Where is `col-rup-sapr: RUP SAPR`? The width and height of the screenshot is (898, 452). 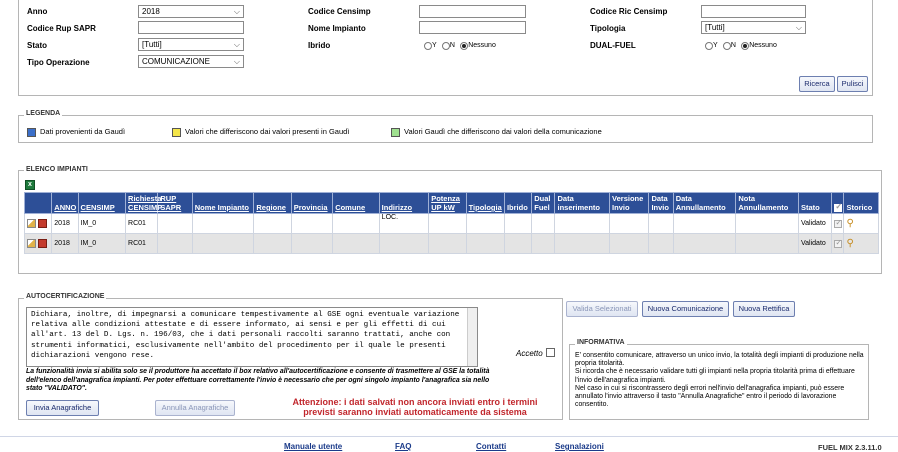
col-rup-sapr: RUP SAPR is located at coordinates (175, 203).